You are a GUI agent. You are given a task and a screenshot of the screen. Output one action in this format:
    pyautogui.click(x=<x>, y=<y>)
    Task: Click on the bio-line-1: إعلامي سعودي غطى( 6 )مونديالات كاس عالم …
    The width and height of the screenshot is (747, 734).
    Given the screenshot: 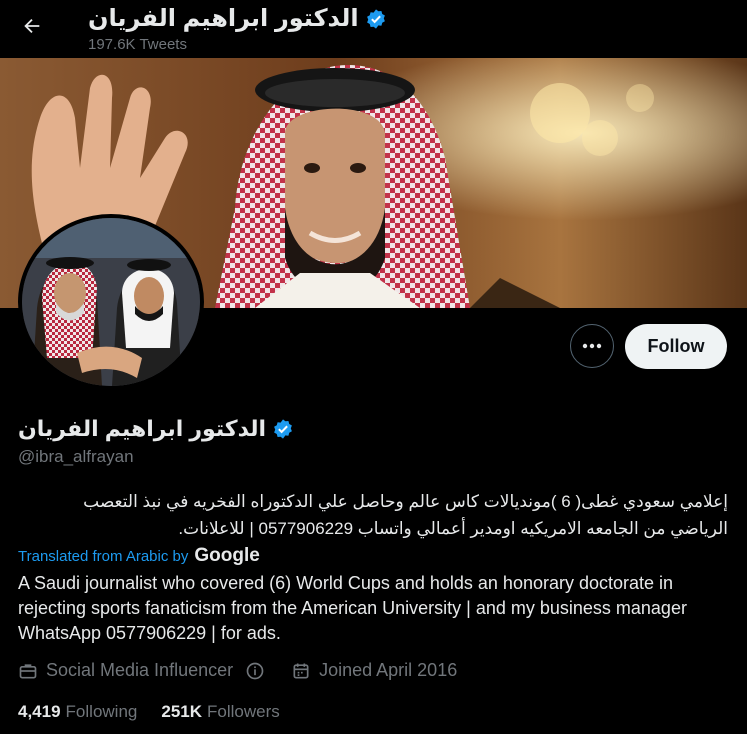 What is the action you would take?
    pyautogui.click(x=405, y=501)
    